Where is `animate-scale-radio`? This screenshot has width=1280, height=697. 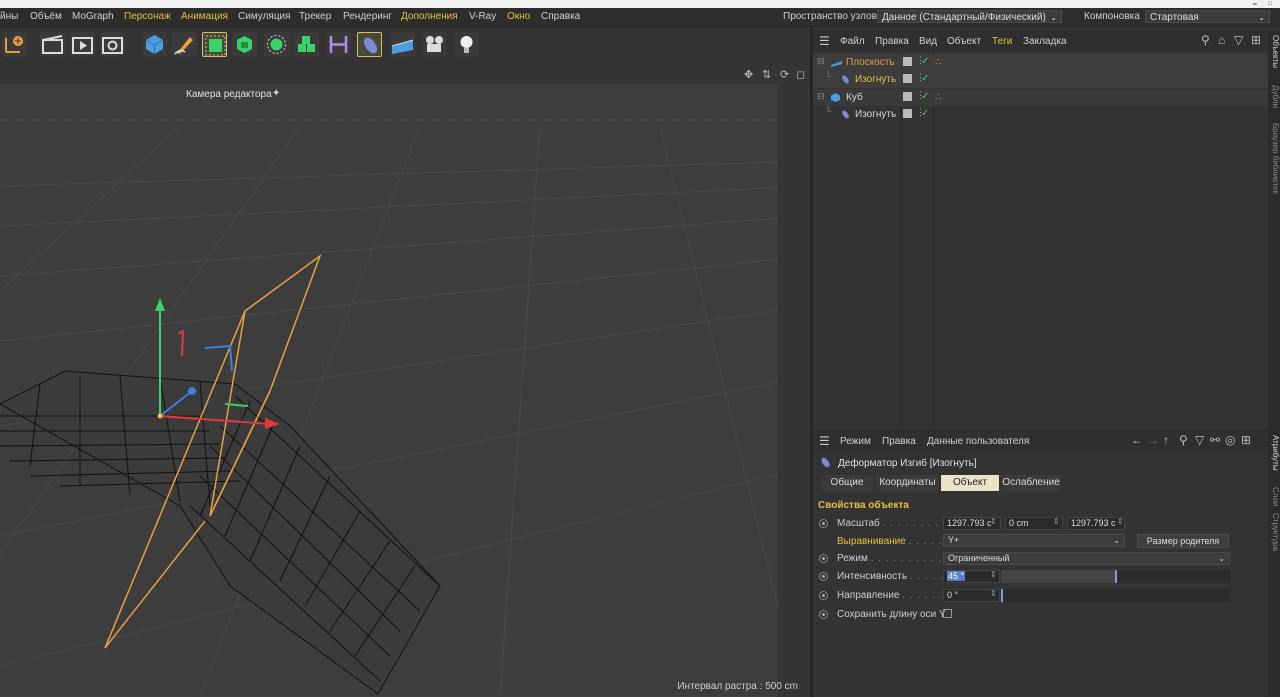
animate-scale-radio is located at coordinates (823, 523).